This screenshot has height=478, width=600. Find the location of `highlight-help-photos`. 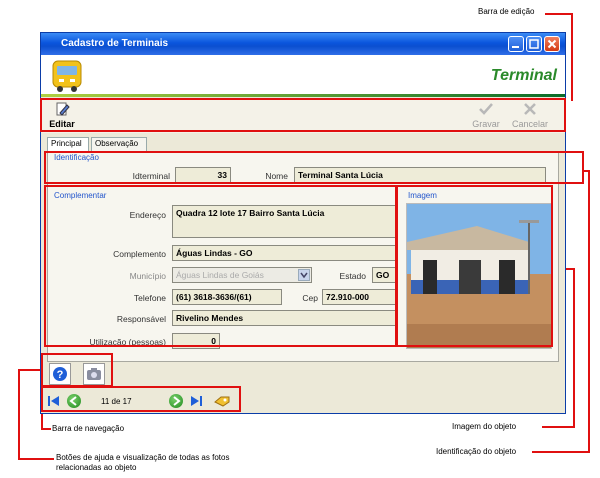

highlight-help-photos is located at coordinates (77, 370).